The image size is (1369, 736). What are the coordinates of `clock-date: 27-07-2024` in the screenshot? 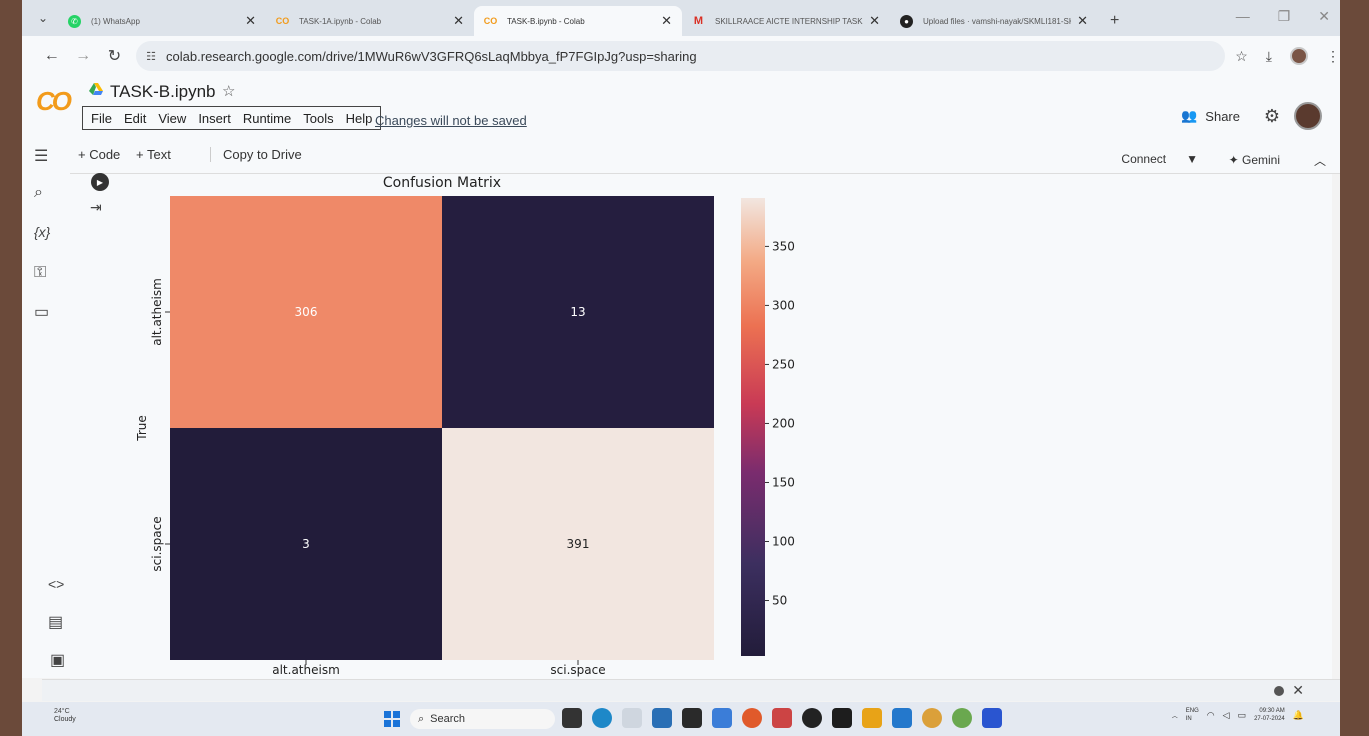 It's located at (1269, 718).